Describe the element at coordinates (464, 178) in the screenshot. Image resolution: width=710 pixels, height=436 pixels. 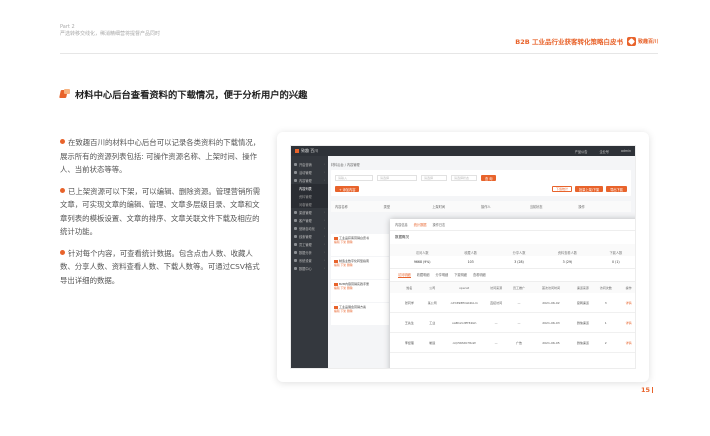
I see `status-select: 请选择状态` at that location.